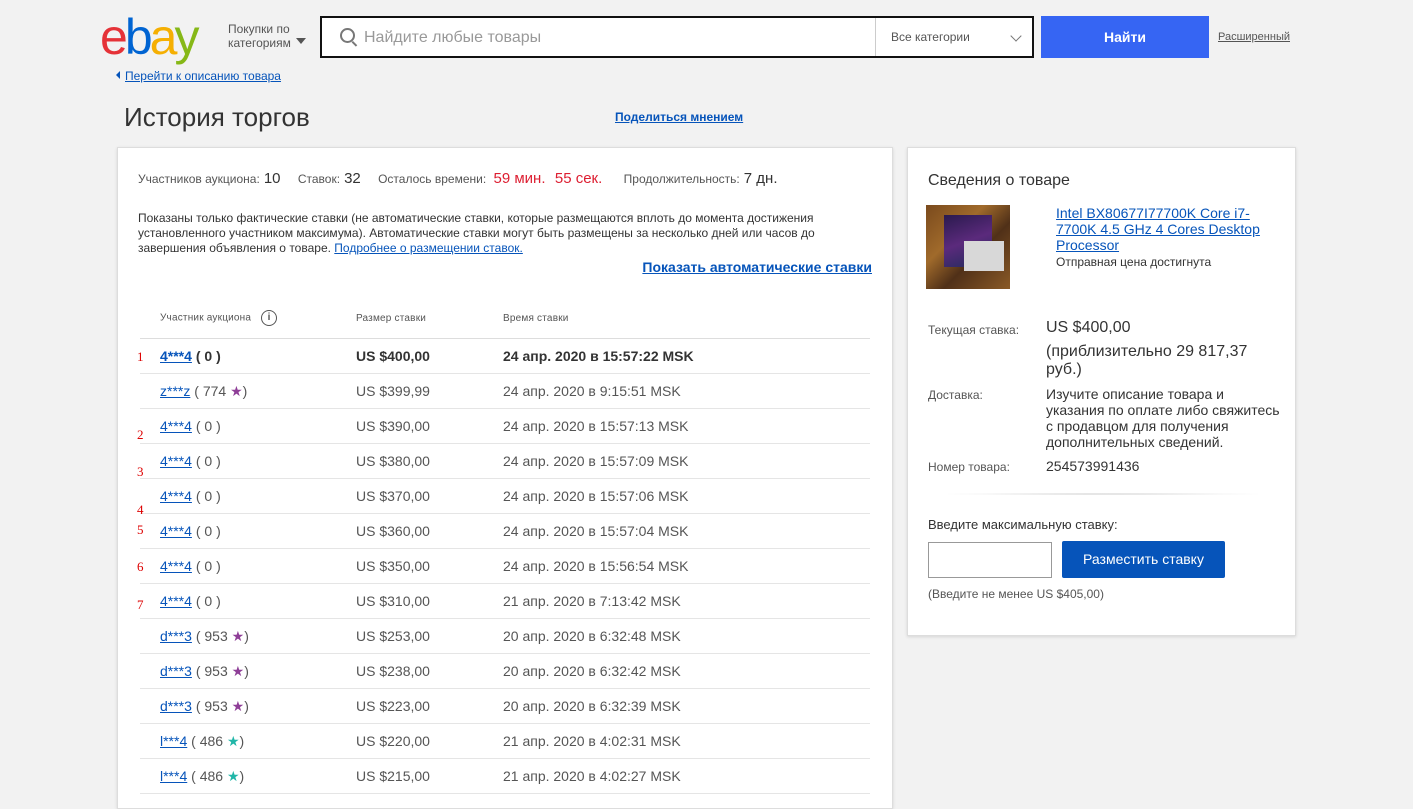  I want to click on max-bid-label: Введите максимальную ставку:, so click(1023, 524).